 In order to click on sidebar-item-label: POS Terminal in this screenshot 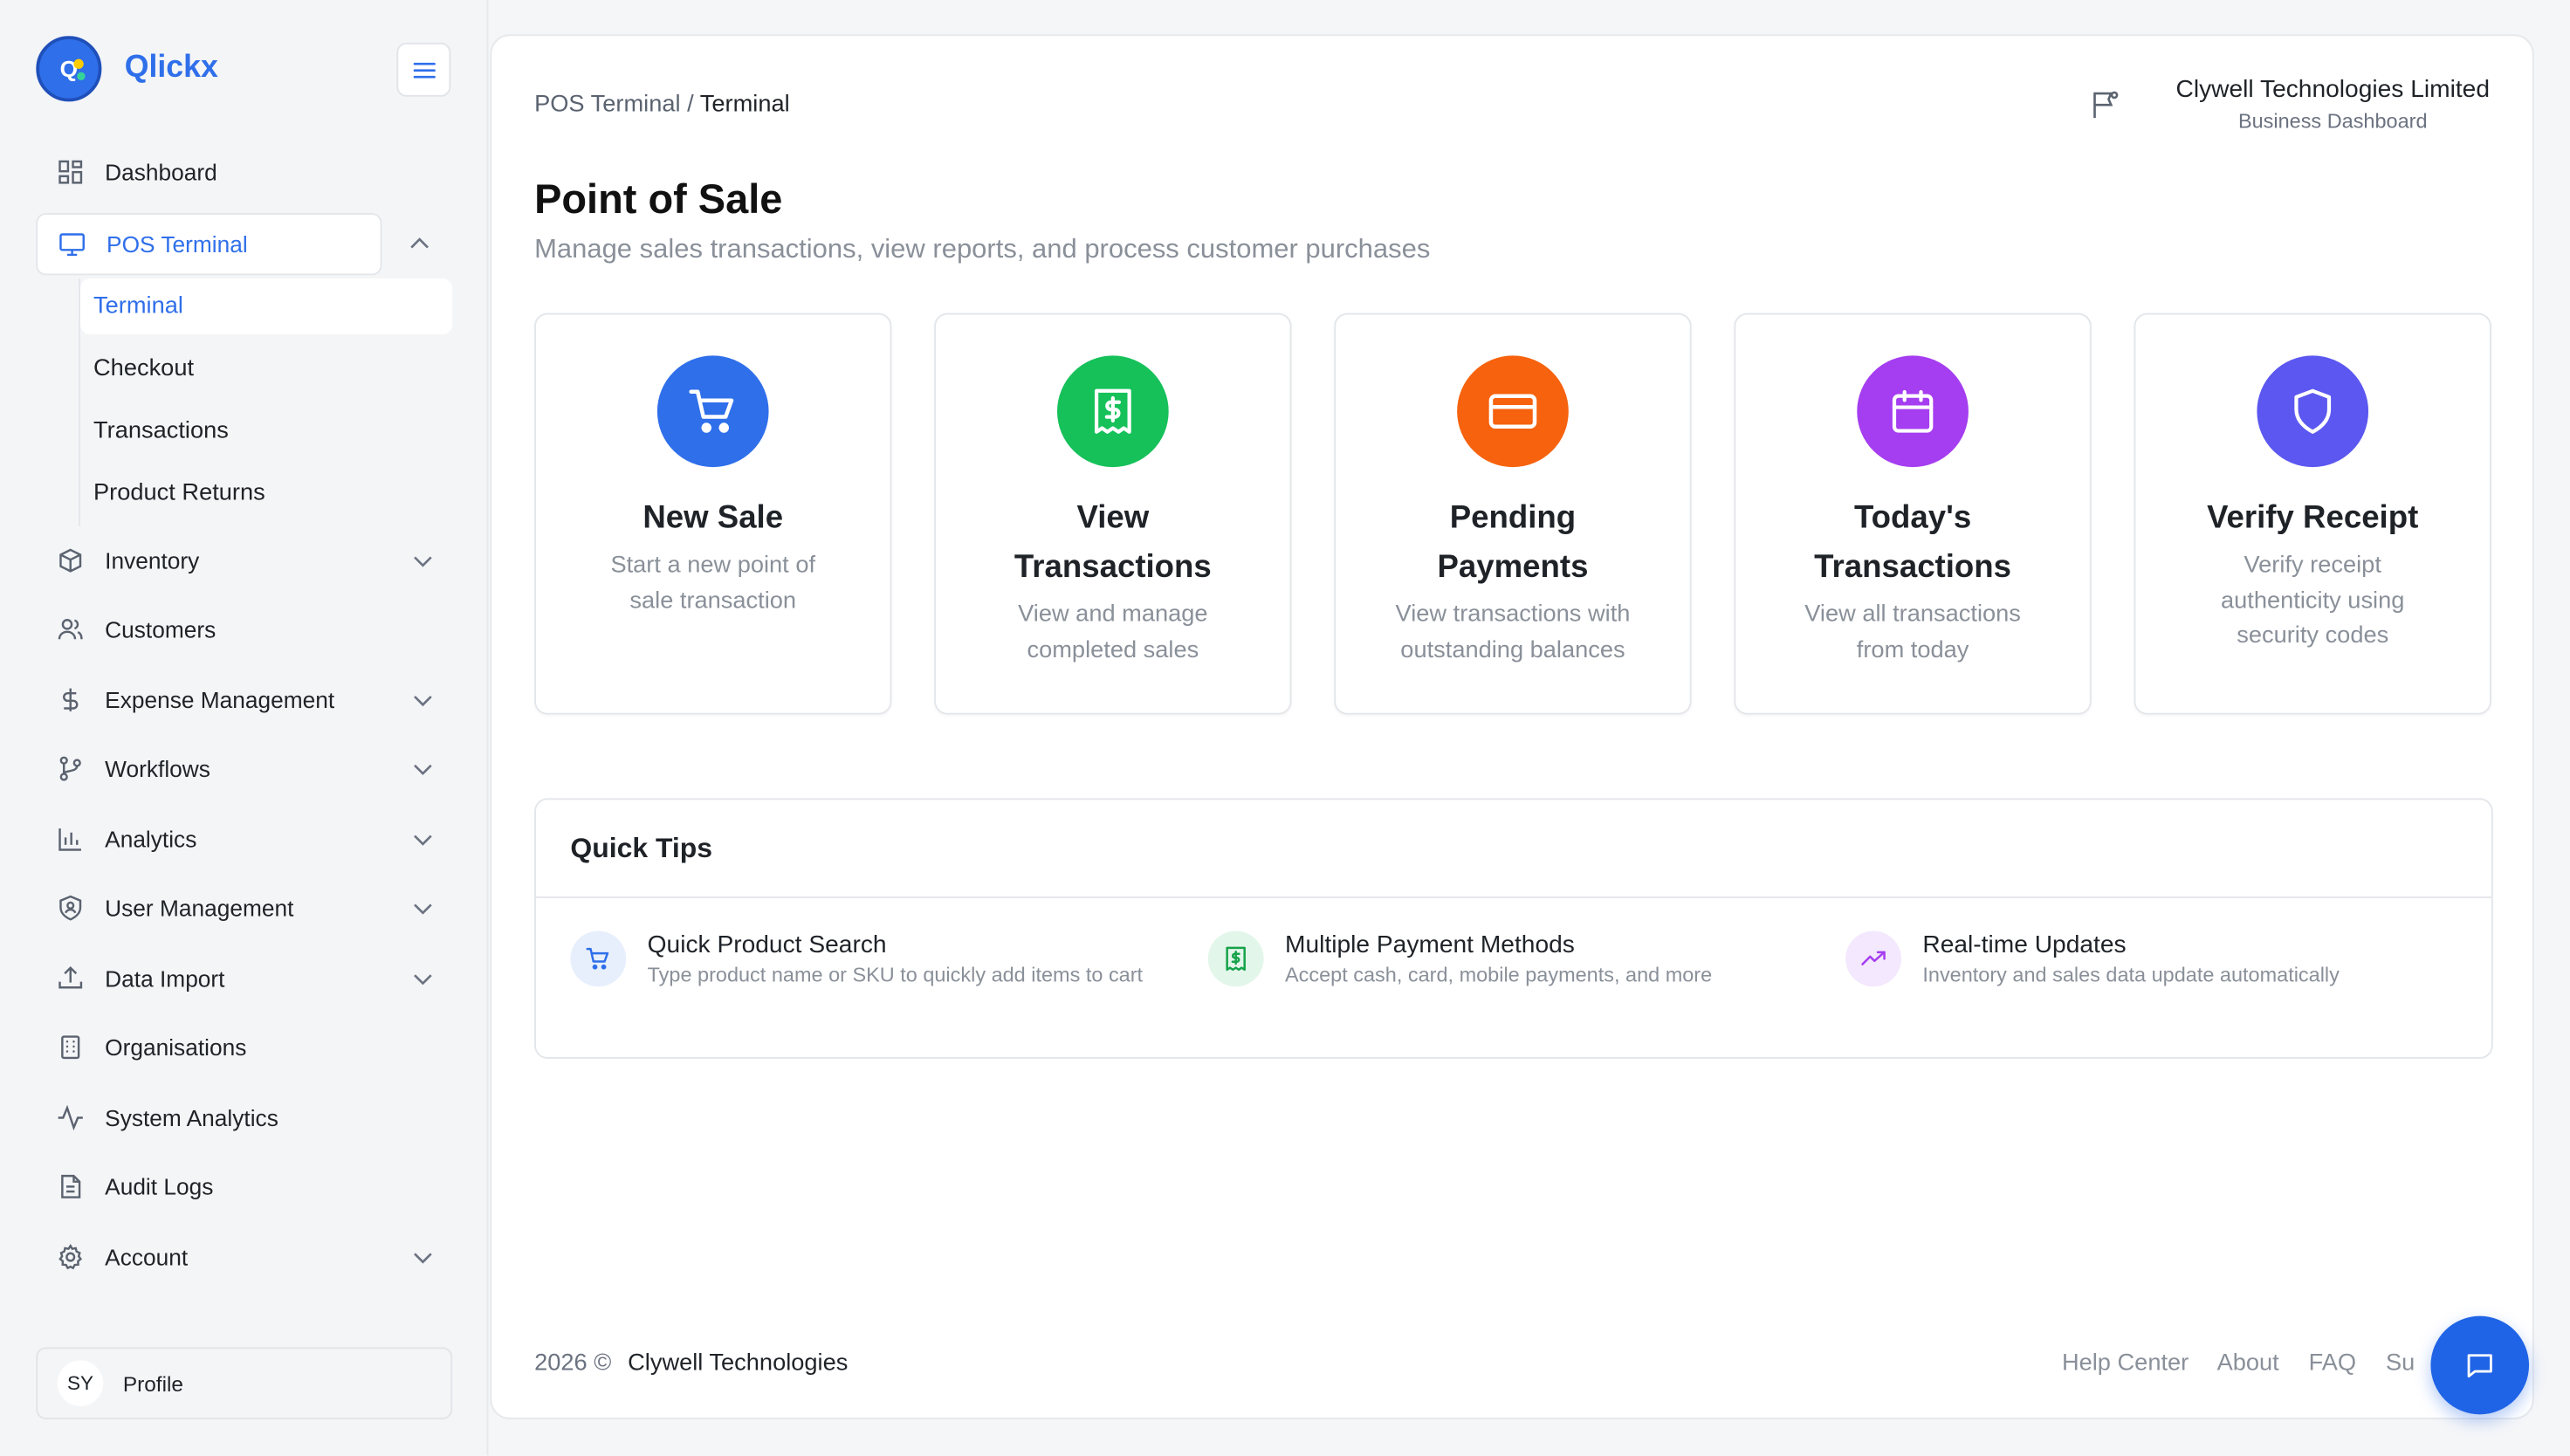, I will do `click(177, 243)`.